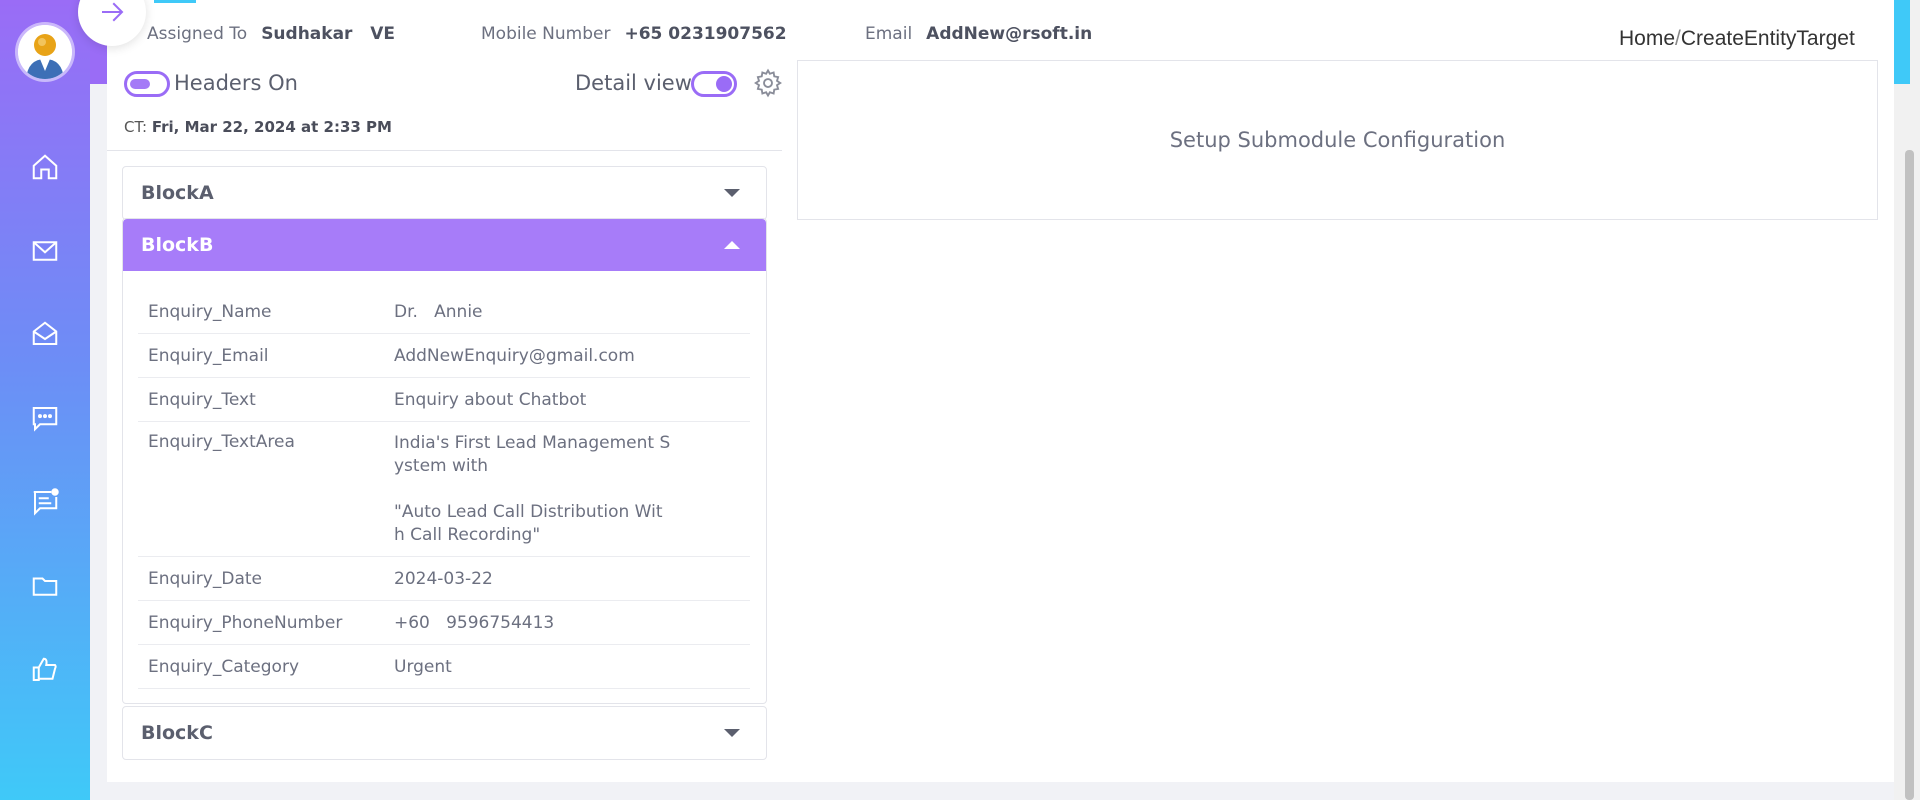  I want to click on breadcrumb-home: Home, so click(1647, 38).